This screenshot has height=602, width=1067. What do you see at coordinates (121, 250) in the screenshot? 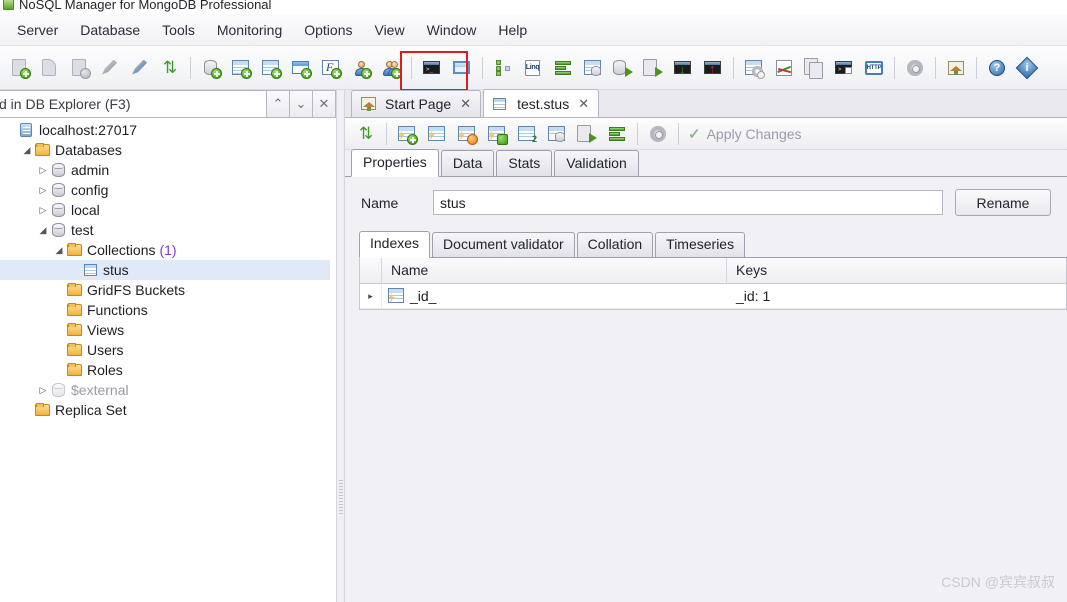
I see `tree-item-label: Collections` at bounding box center [121, 250].